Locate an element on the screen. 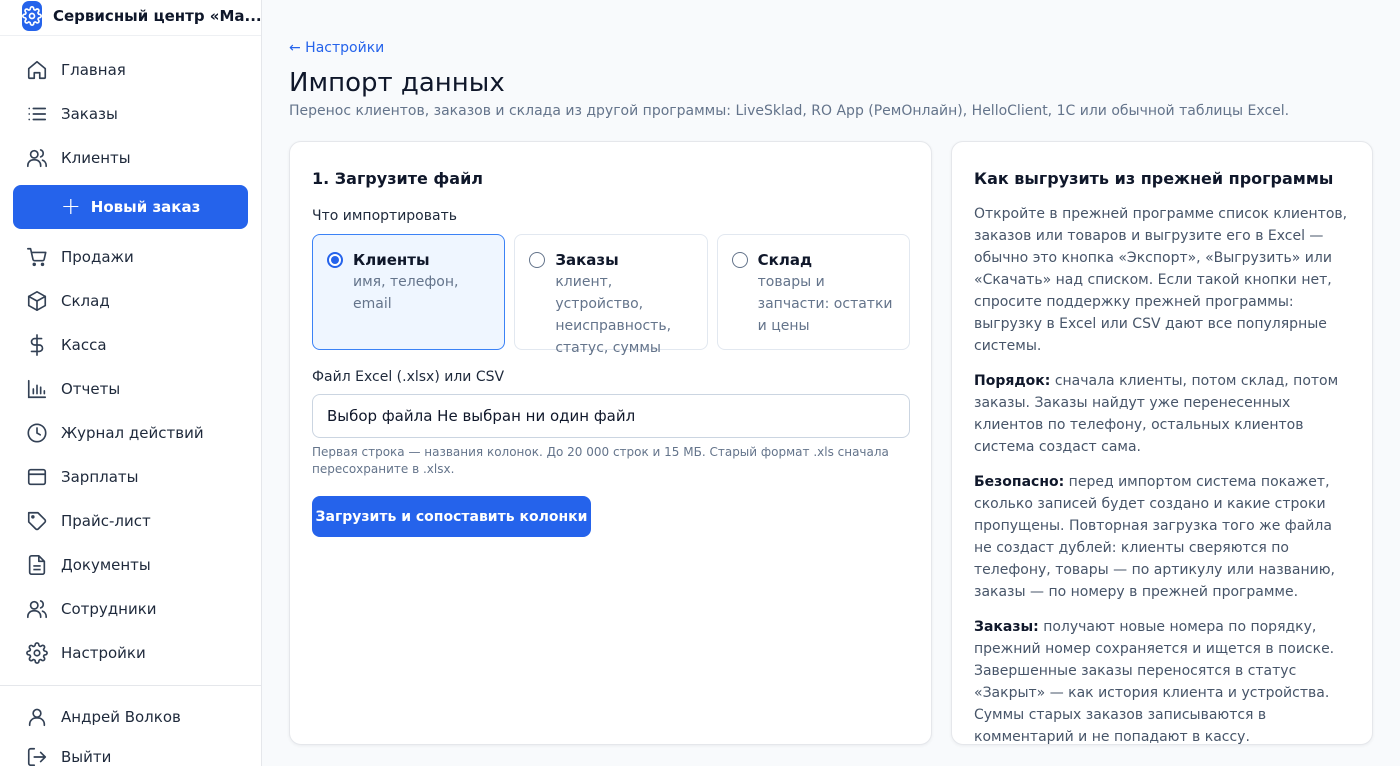  option-description: имя, телефон, email is located at coordinates (406, 293).